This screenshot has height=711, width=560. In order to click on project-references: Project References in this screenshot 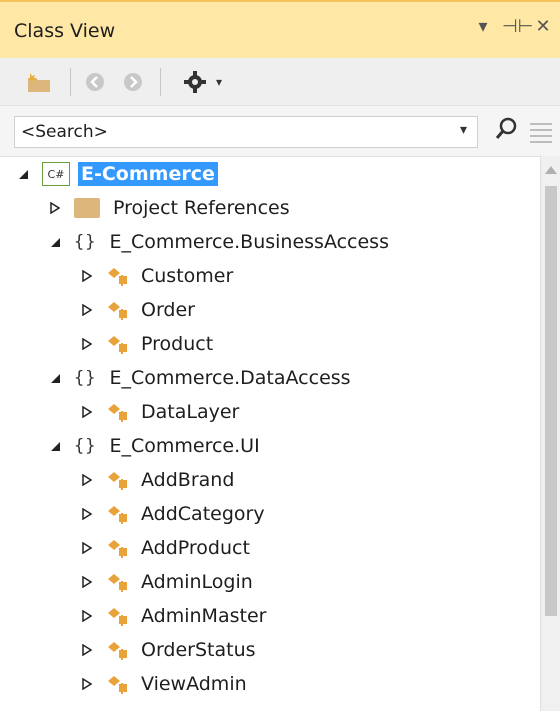, I will do `click(169, 208)`.